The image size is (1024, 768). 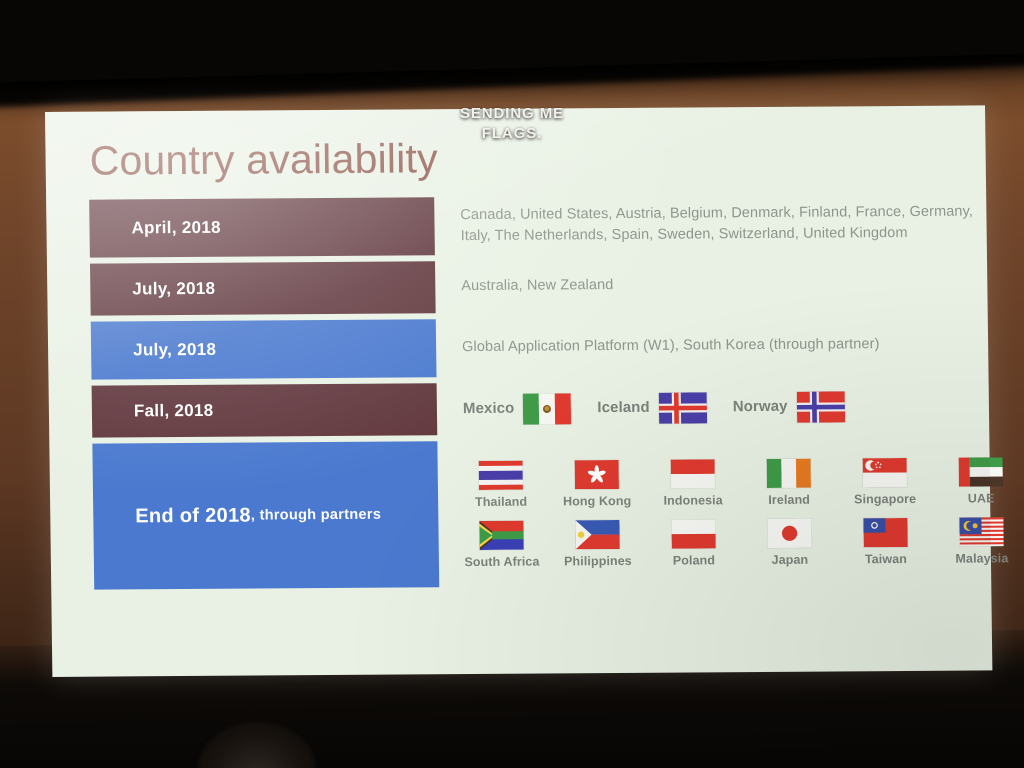 I want to click on row-label-fall-2018: Fall, 2018, so click(x=264, y=410).